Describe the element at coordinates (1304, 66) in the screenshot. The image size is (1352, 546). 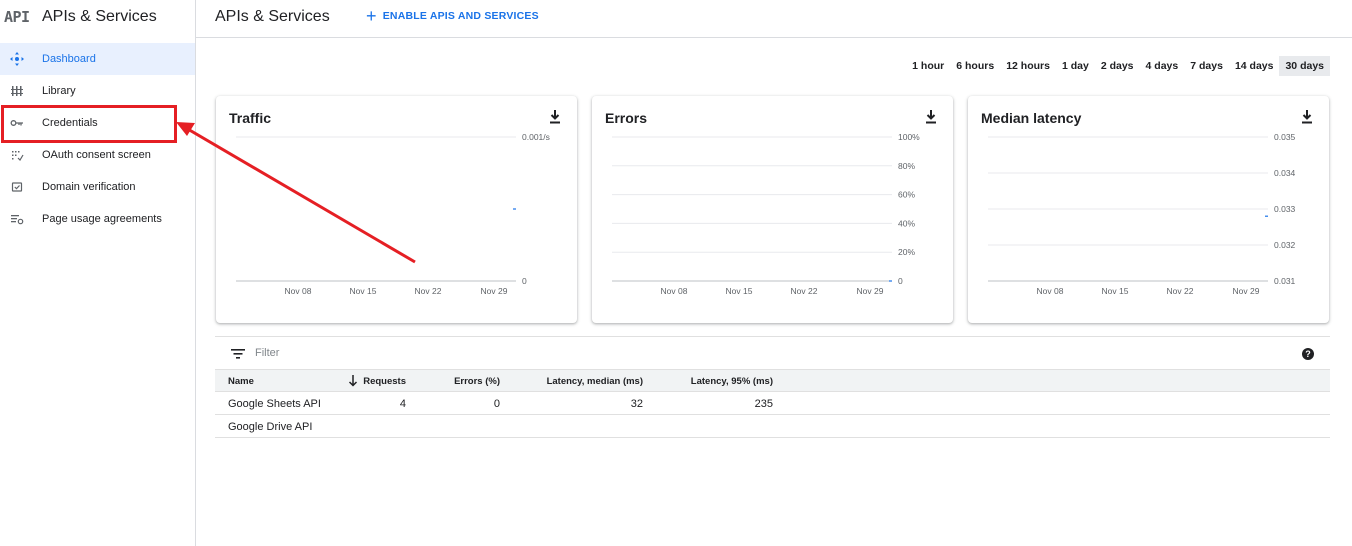
I see `time-range-30-days: 30 days` at that location.